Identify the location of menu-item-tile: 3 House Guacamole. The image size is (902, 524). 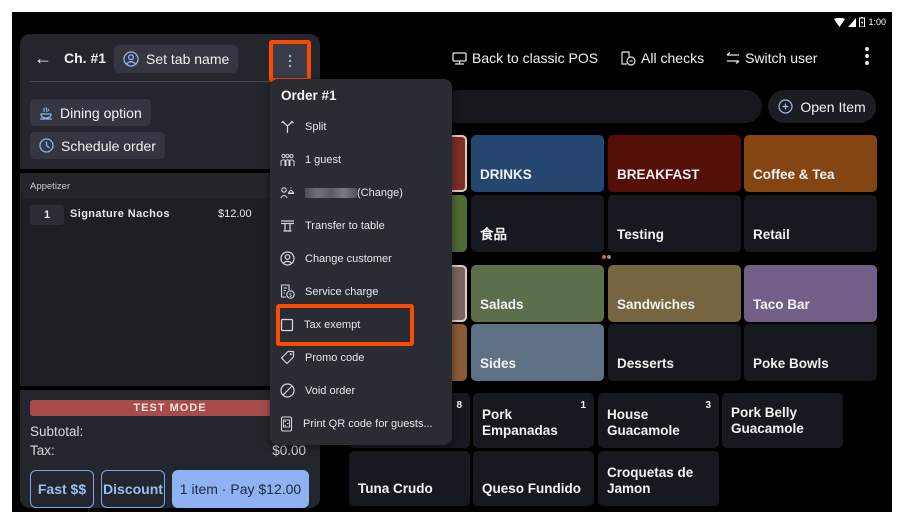
(658, 420).